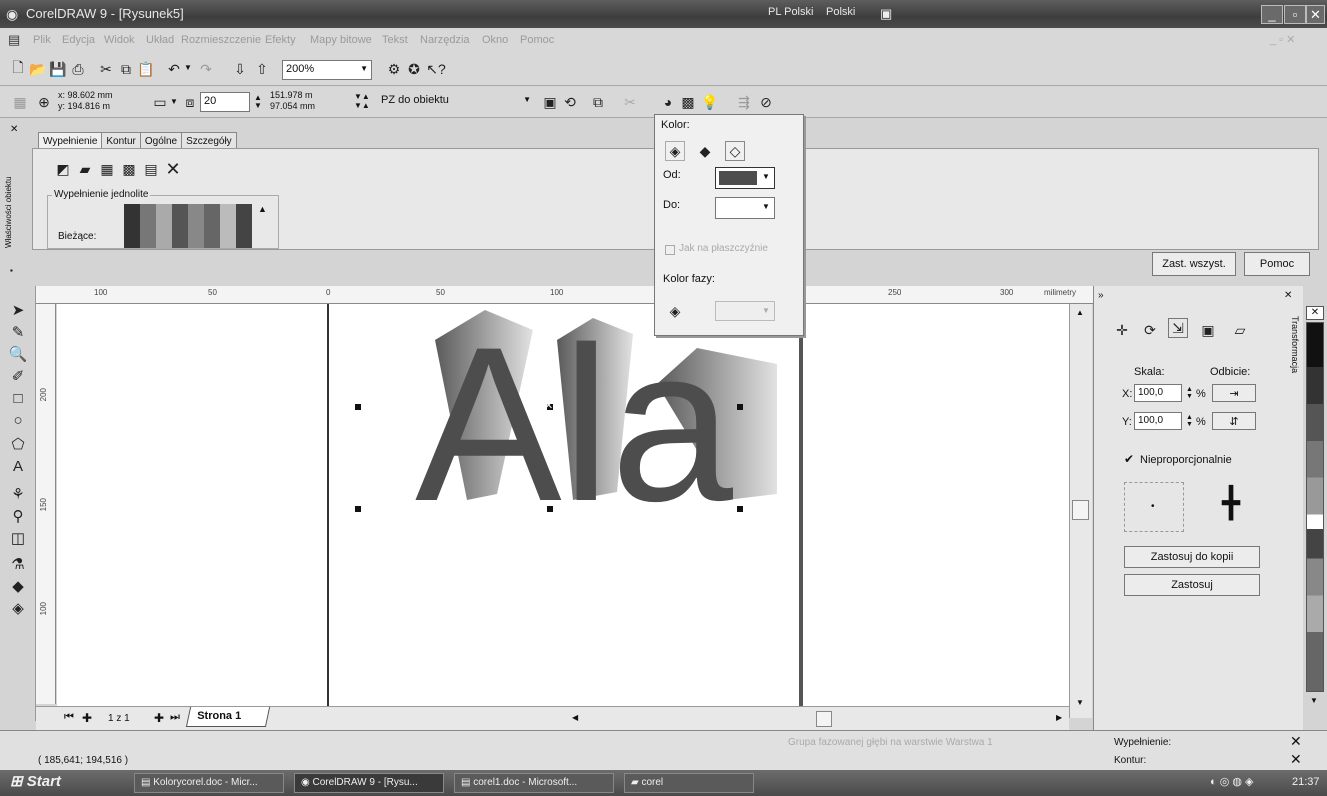 This screenshot has width=1327, height=796. What do you see at coordinates (1234, 393) in the screenshot?
I see `mirror-horizontal-button: ⇥` at bounding box center [1234, 393].